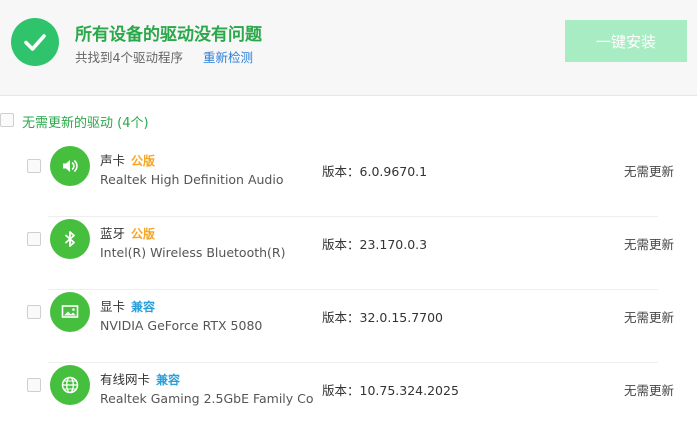  I want to click on driver-version: 版本：6.0.9670.1, so click(374, 170).